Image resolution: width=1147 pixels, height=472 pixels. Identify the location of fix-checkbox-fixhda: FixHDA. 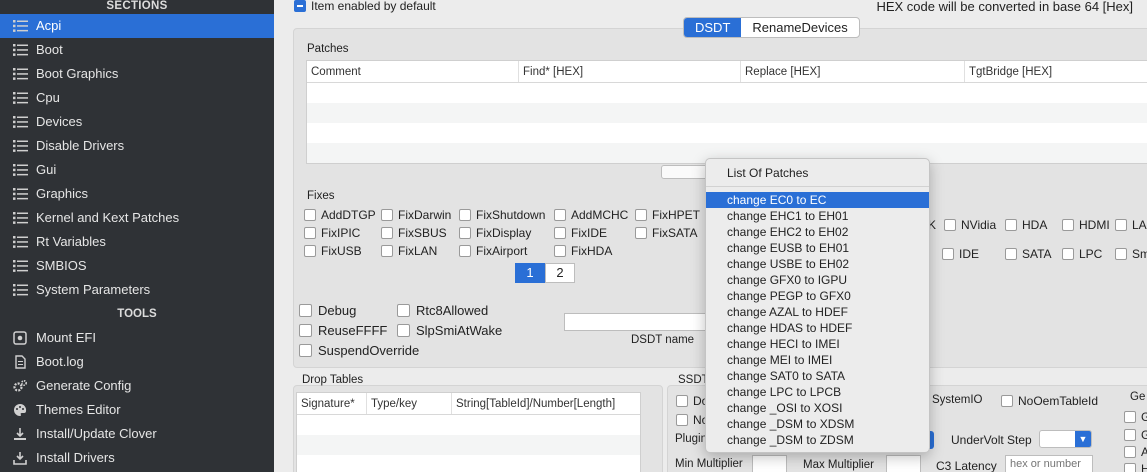
(583, 251).